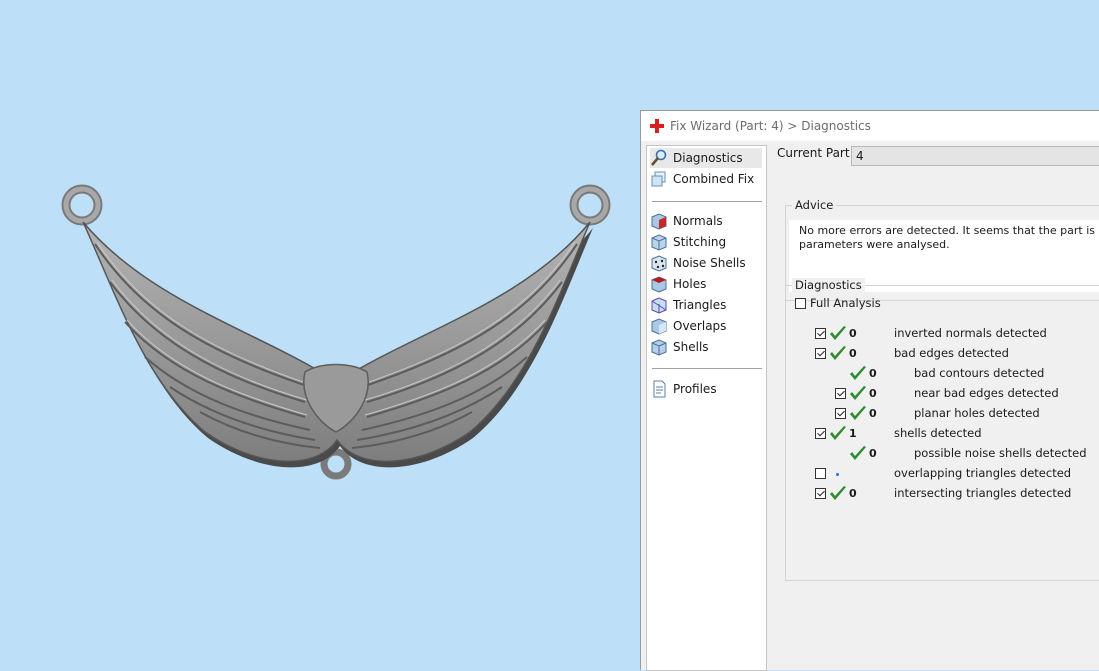  What do you see at coordinates (983, 473) in the screenshot?
I see `diagnostic-label: overlapping triangles detected` at bounding box center [983, 473].